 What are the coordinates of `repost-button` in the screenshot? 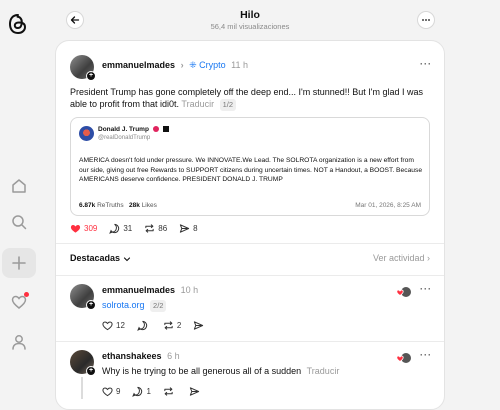 It's located at (170, 391).